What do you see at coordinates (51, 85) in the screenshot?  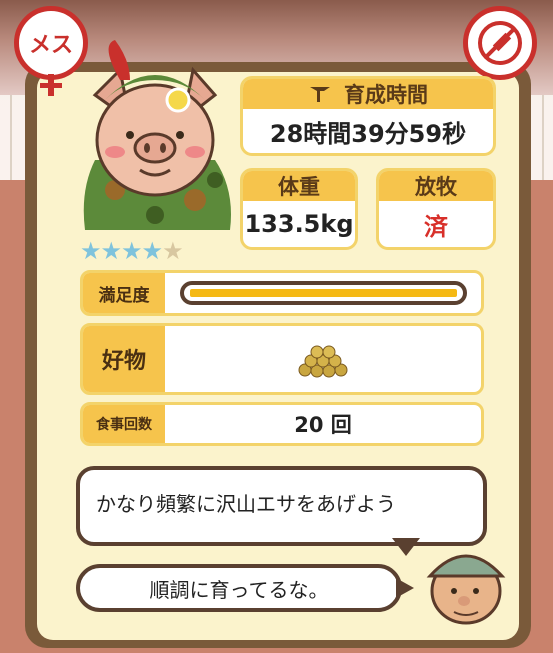 I see `female-symbol-icon` at bounding box center [51, 85].